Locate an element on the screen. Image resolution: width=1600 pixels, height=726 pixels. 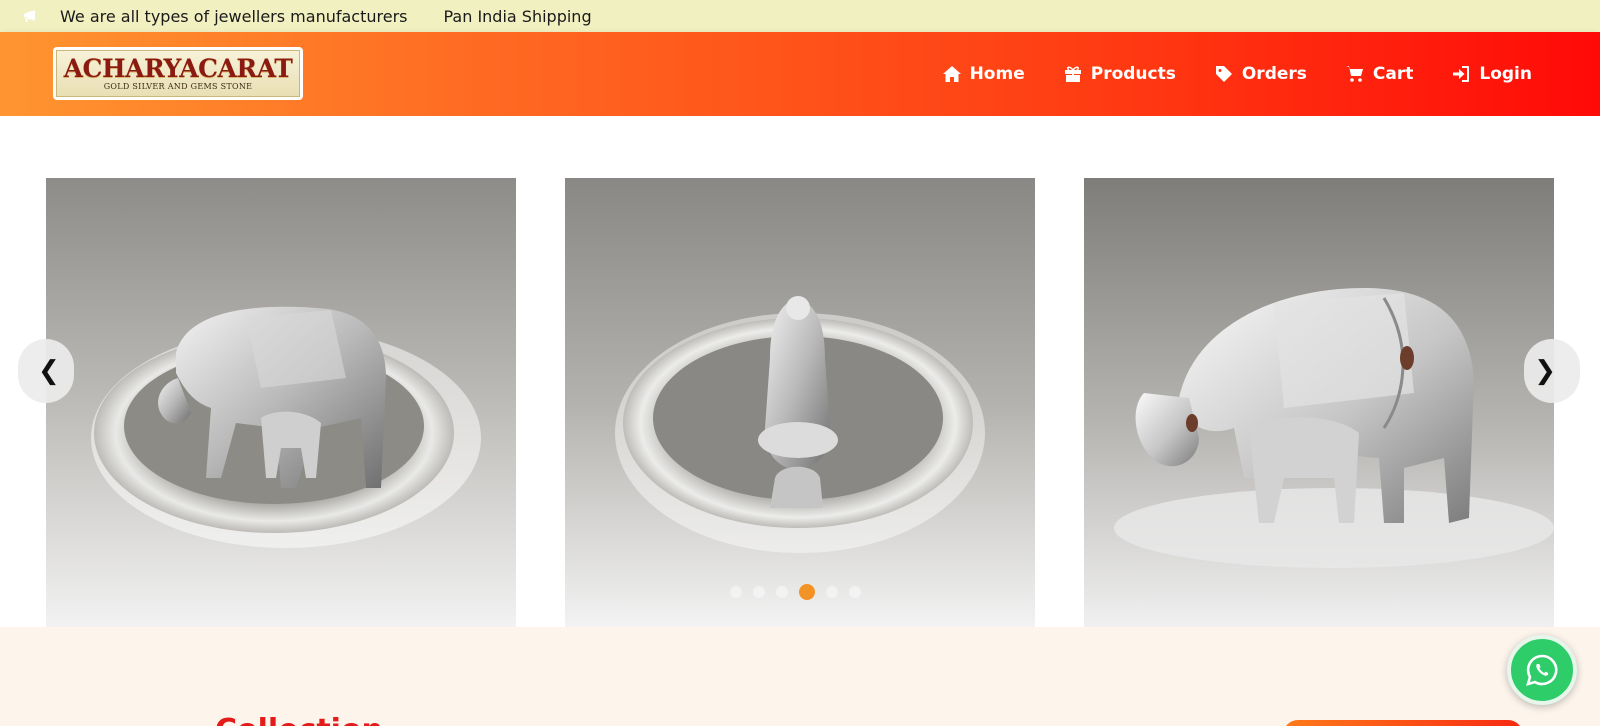
nav-label: Orders is located at coordinates (1274, 74).